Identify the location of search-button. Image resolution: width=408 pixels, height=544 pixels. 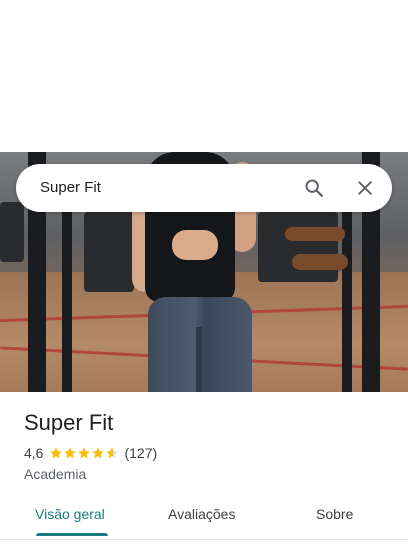
(314, 188).